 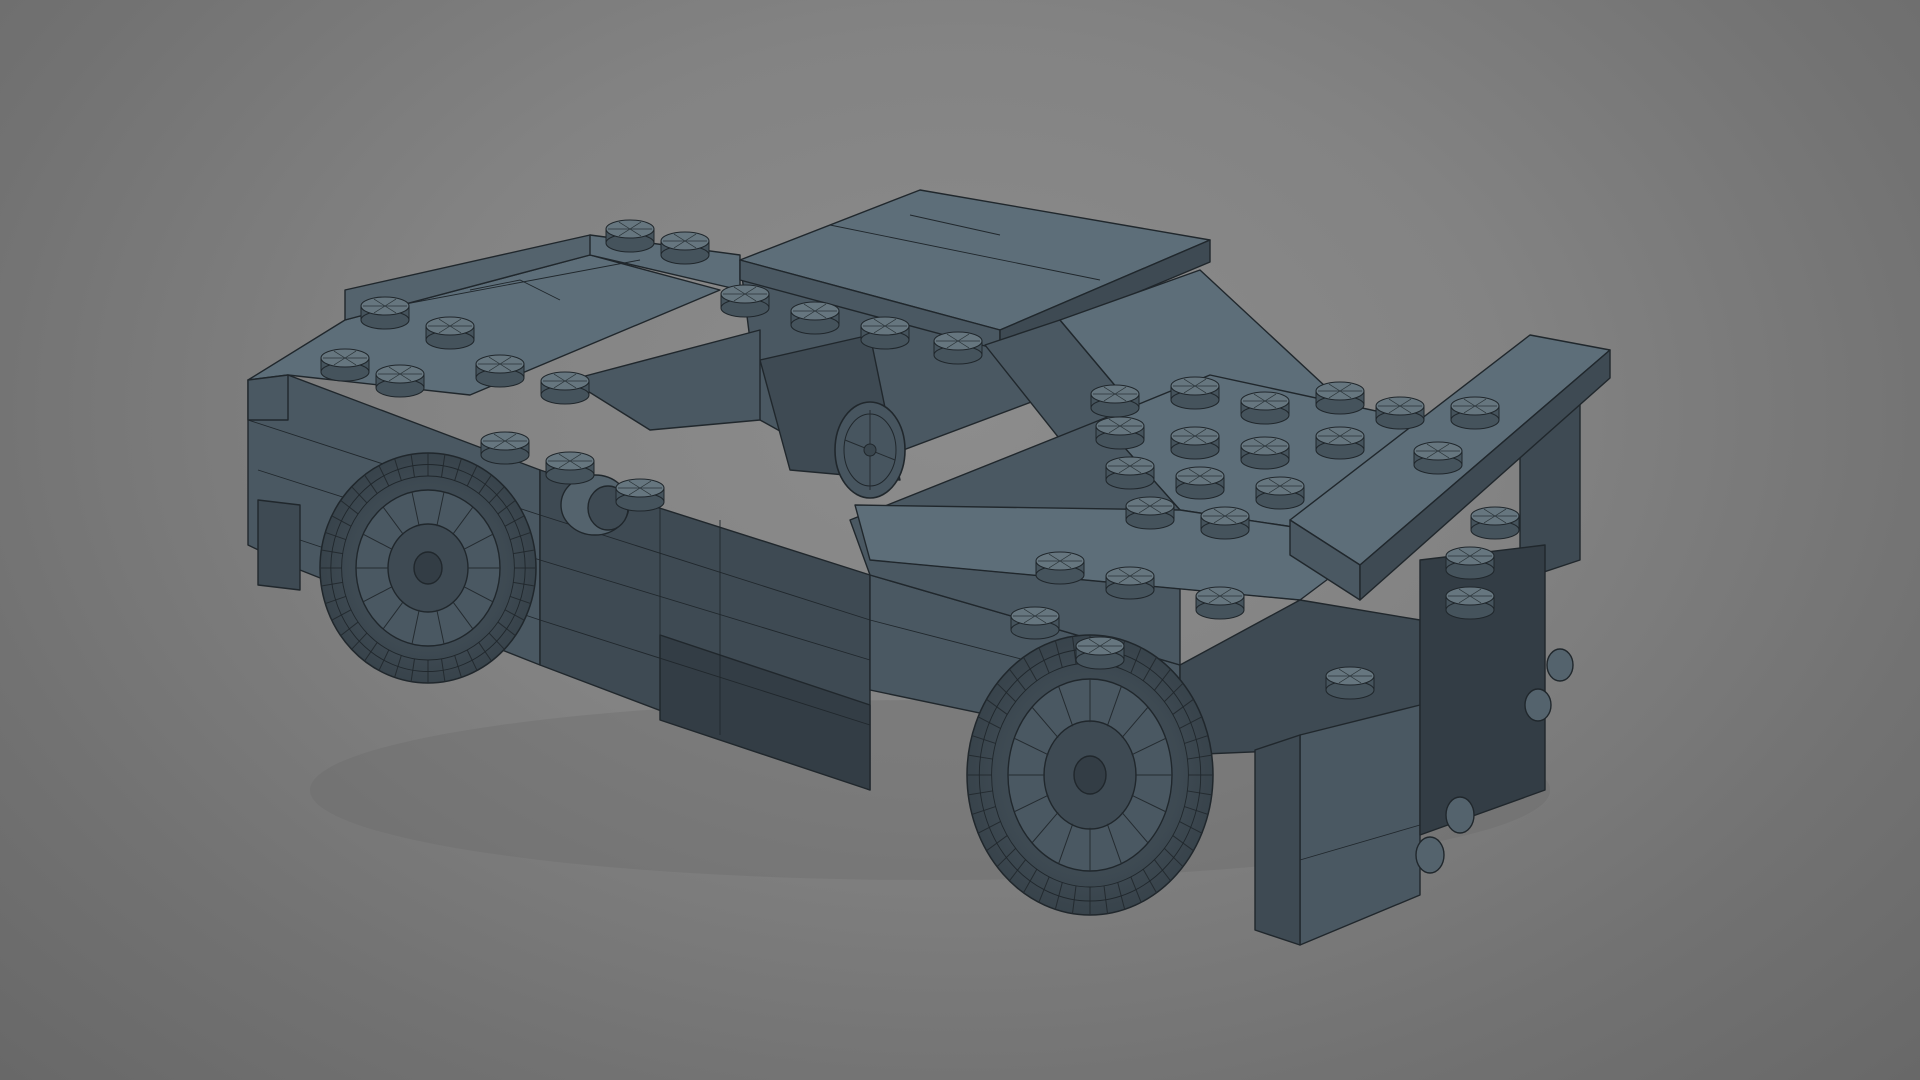 I want to click on steering-wheel, so click(x=870, y=450).